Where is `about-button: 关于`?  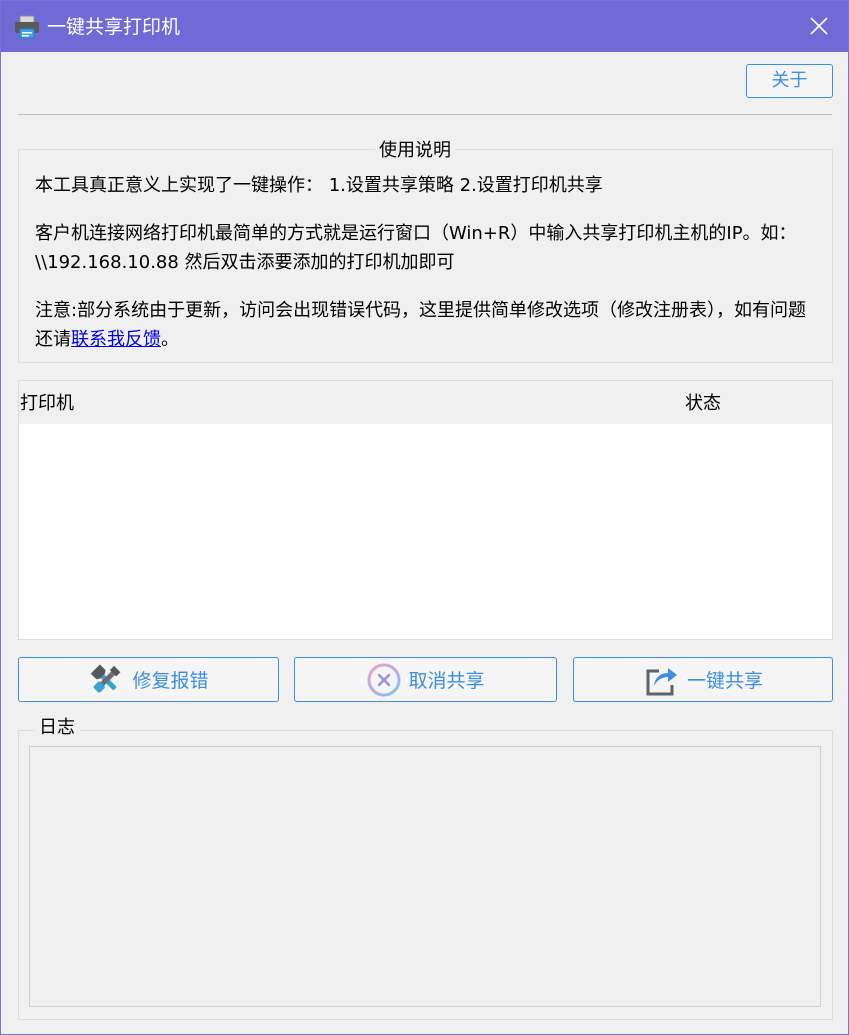
about-button: 关于 is located at coordinates (789, 81).